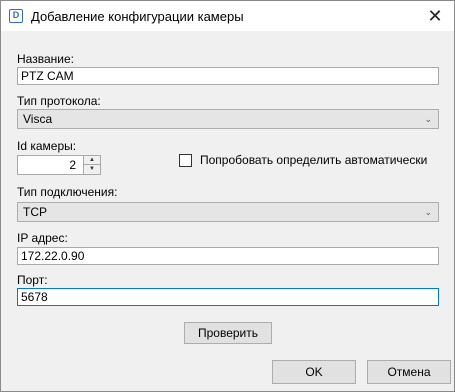 This screenshot has height=392, width=455. What do you see at coordinates (59, 165) in the screenshot?
I see `camera-id-stepper: 2 ▲ ▼` at bounding box center [59, 165].